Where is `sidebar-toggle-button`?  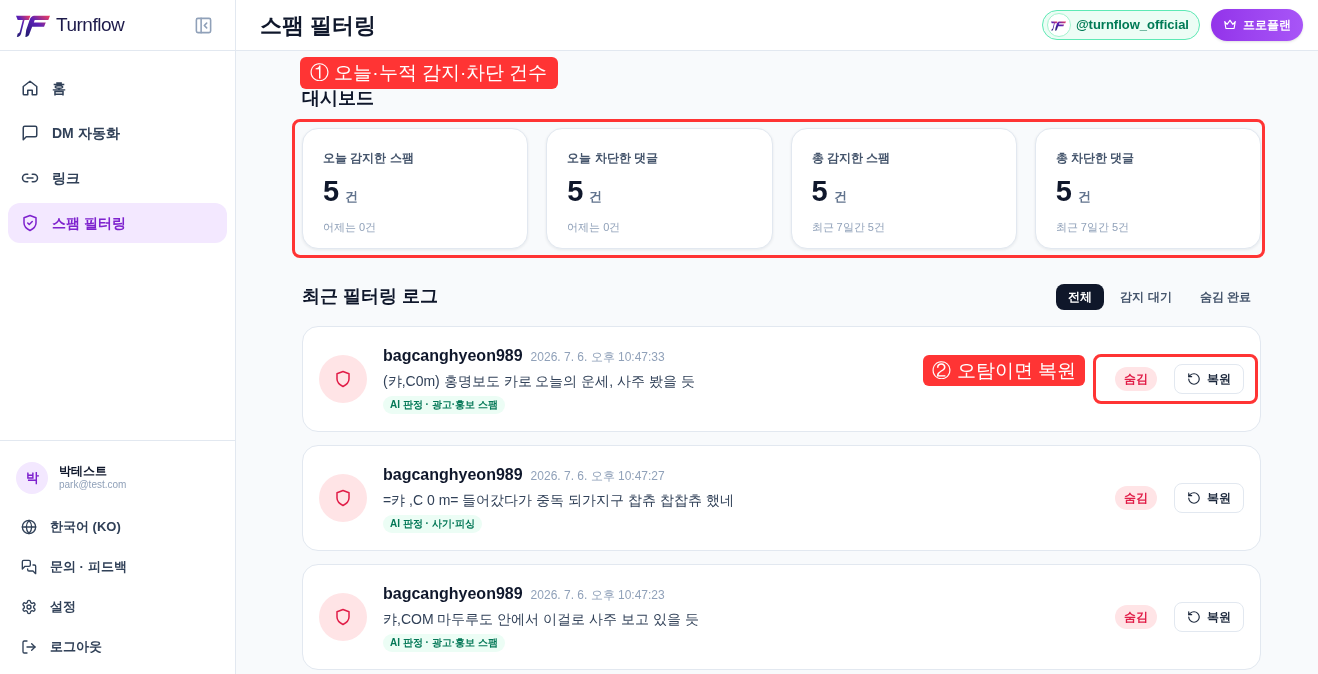 sidebar-toggle-button is located at coordinates (203, 25).